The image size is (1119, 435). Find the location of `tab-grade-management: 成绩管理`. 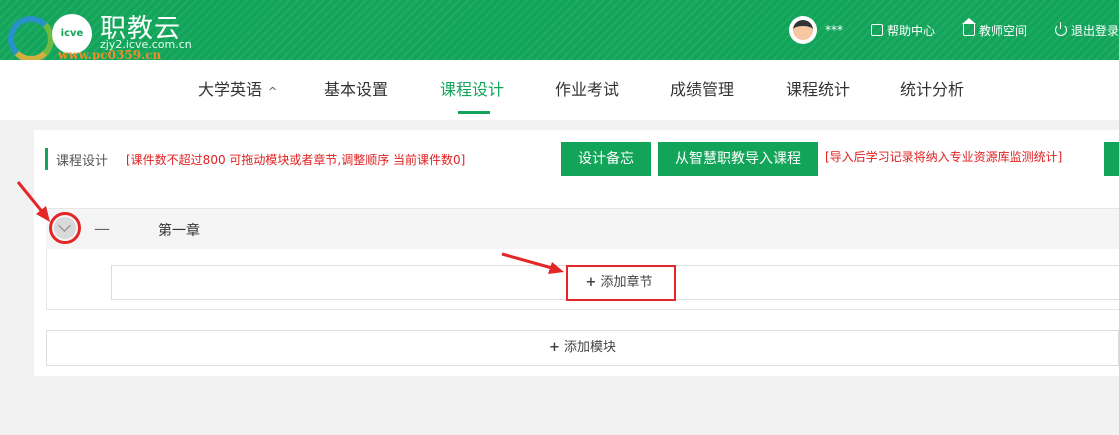

tab-grade-management: 成绩管理 is located at coordinates (702, 90).